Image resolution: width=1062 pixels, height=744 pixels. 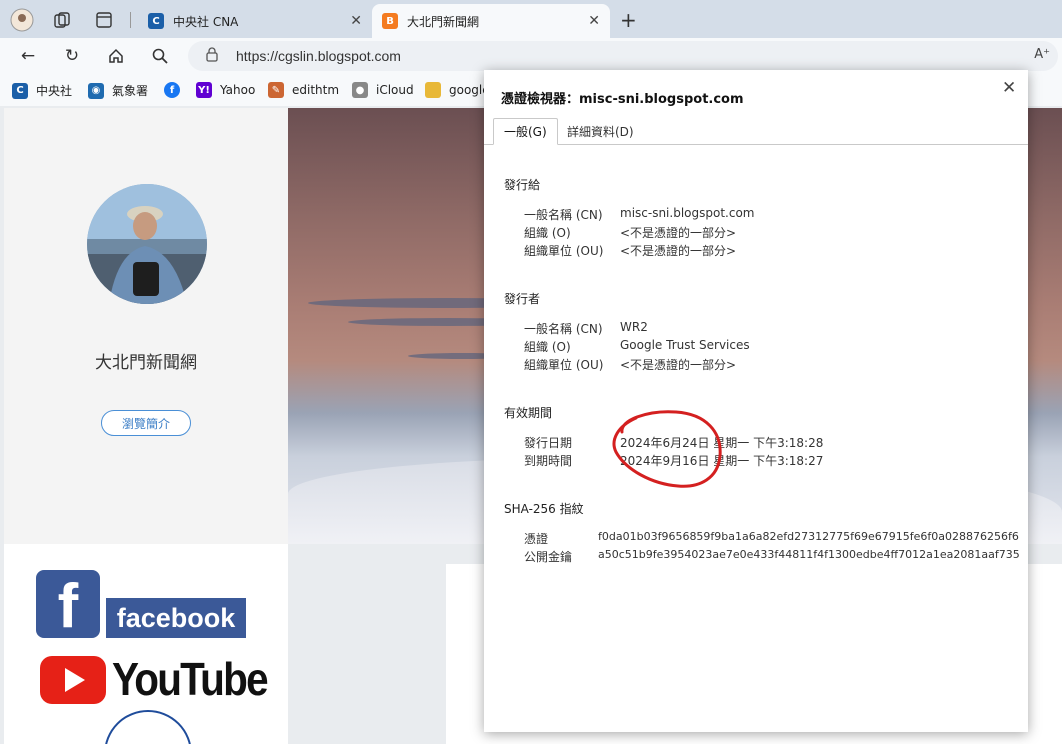 What do you see at coordinates (548, 443) in the screenshot?
I see `field-label: 發行日期` at bounding box center [548, 443].